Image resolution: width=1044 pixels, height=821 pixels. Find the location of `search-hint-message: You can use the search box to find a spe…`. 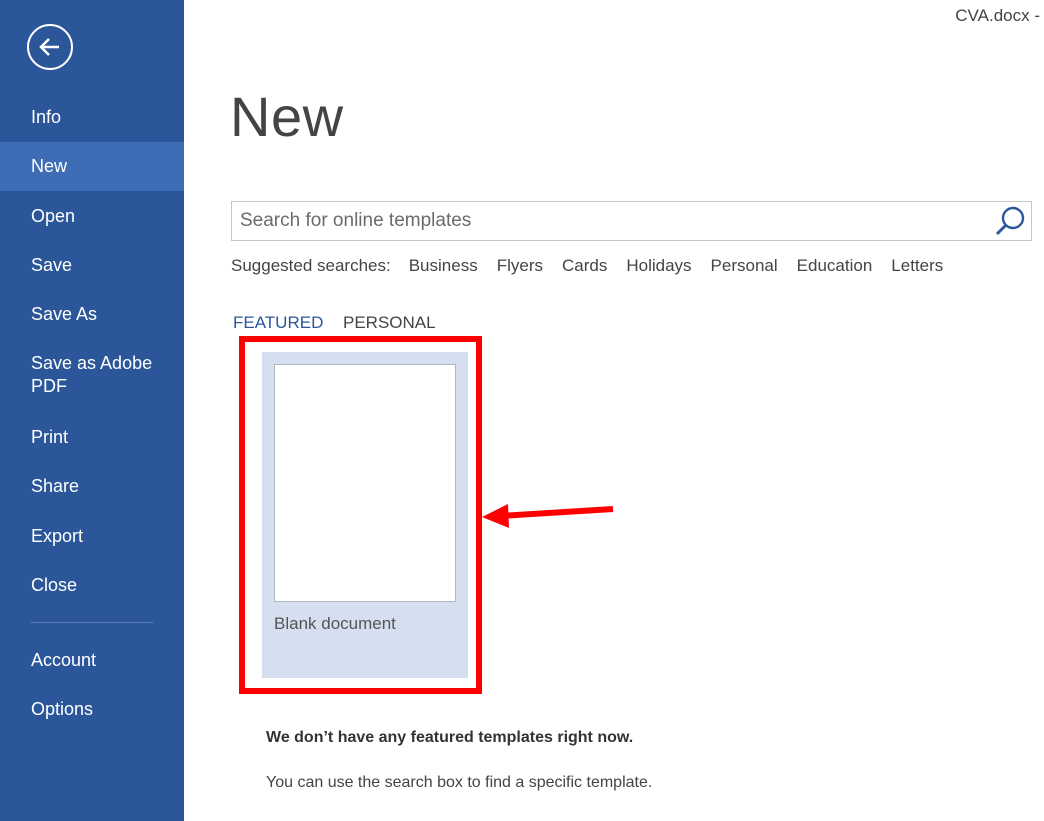

search-hint-message: You can use the search box to find a spe… is located at coordinates (459, 782).